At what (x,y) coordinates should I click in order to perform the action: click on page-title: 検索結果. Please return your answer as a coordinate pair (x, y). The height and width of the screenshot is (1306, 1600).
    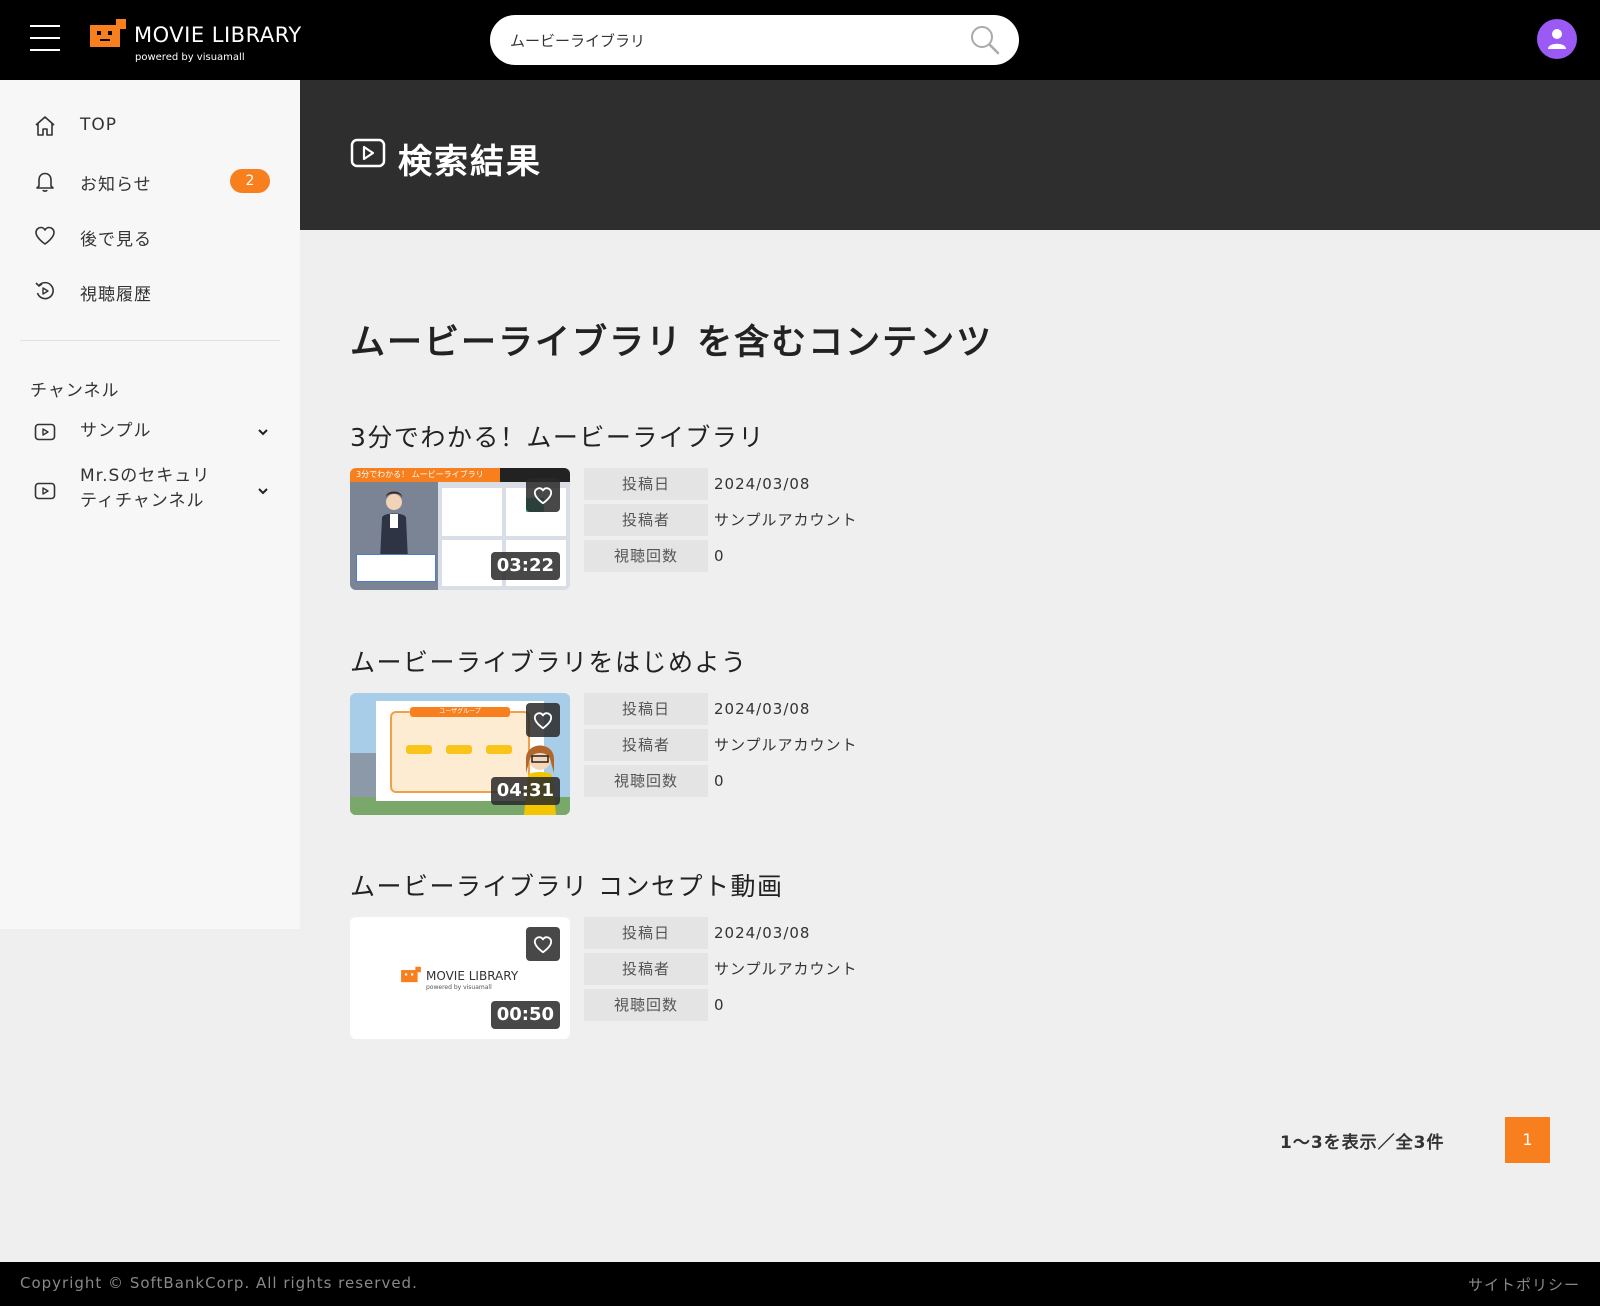
    Looking at the image, I should click on (470, 162).